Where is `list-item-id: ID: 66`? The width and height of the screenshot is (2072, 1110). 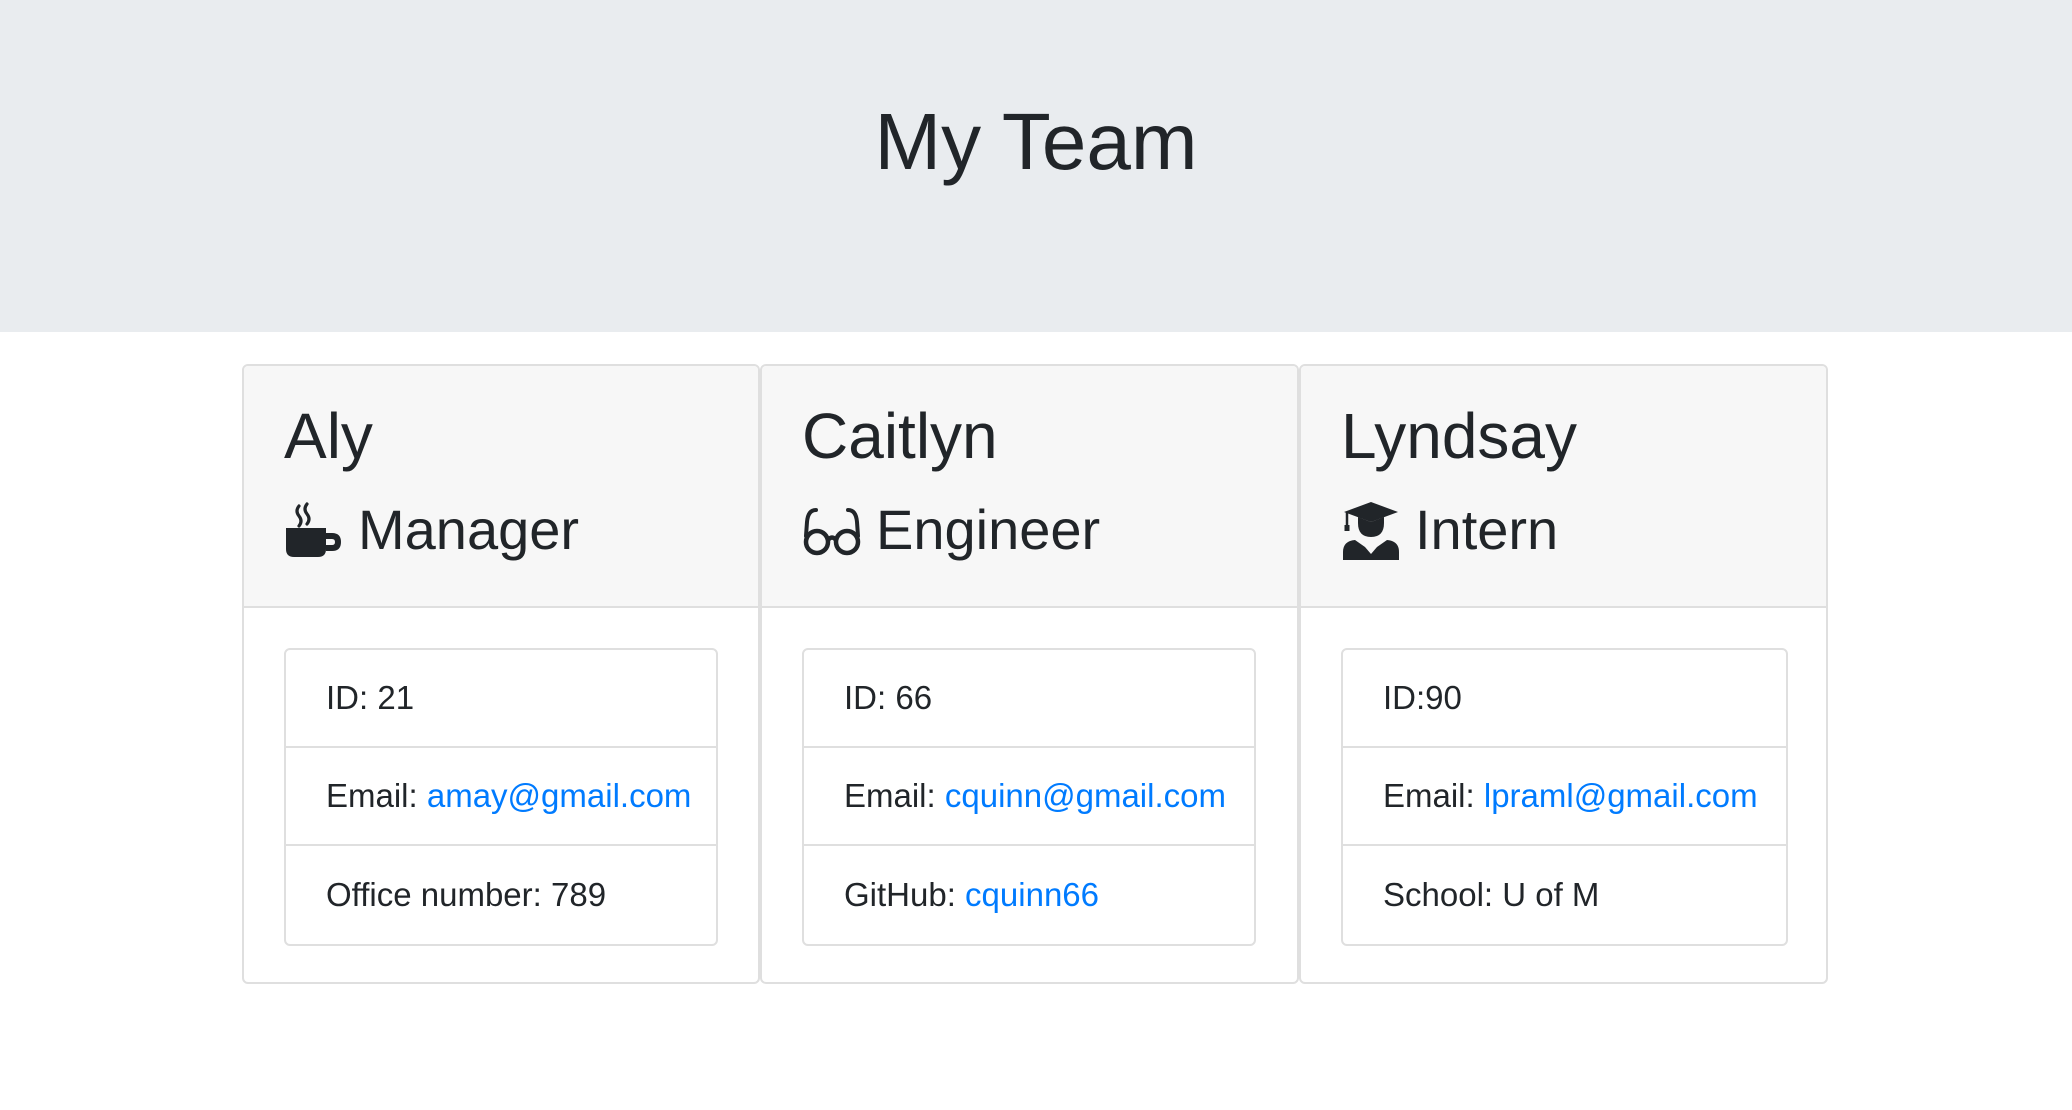 list-item-id: ID: 66 is located at coordinates (1029, 699).